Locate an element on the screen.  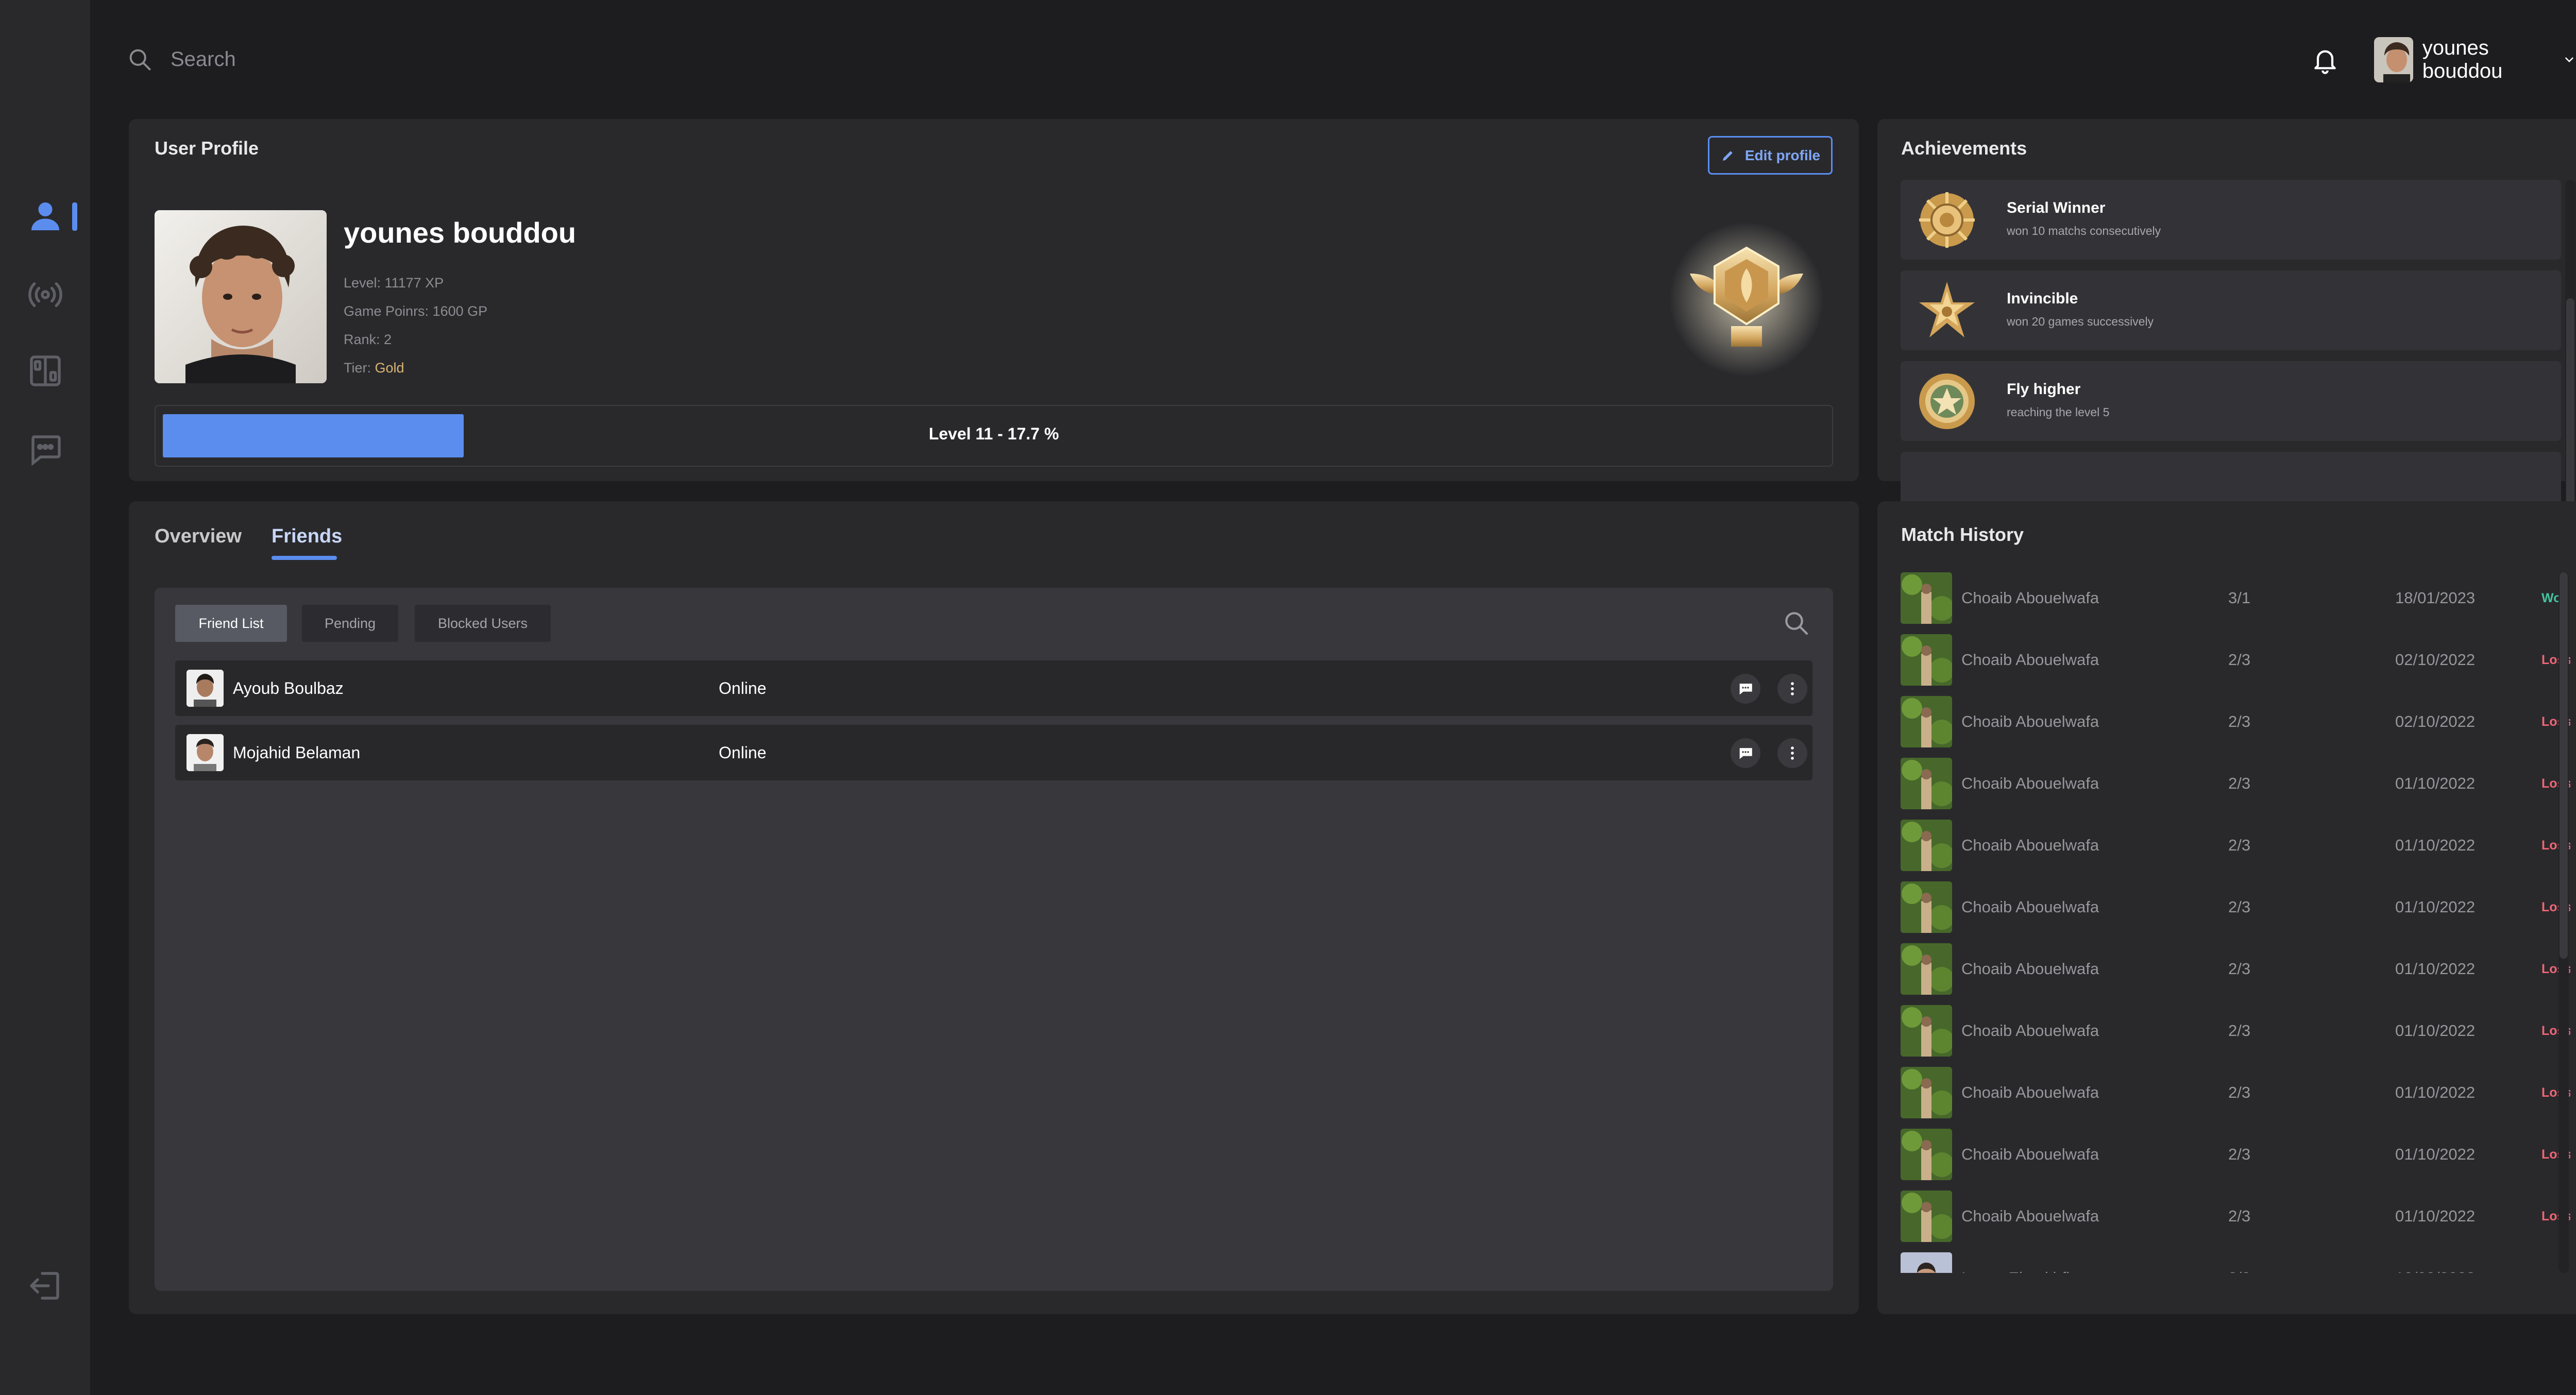
active-tab-indicator is located at coordinates (305, 558).